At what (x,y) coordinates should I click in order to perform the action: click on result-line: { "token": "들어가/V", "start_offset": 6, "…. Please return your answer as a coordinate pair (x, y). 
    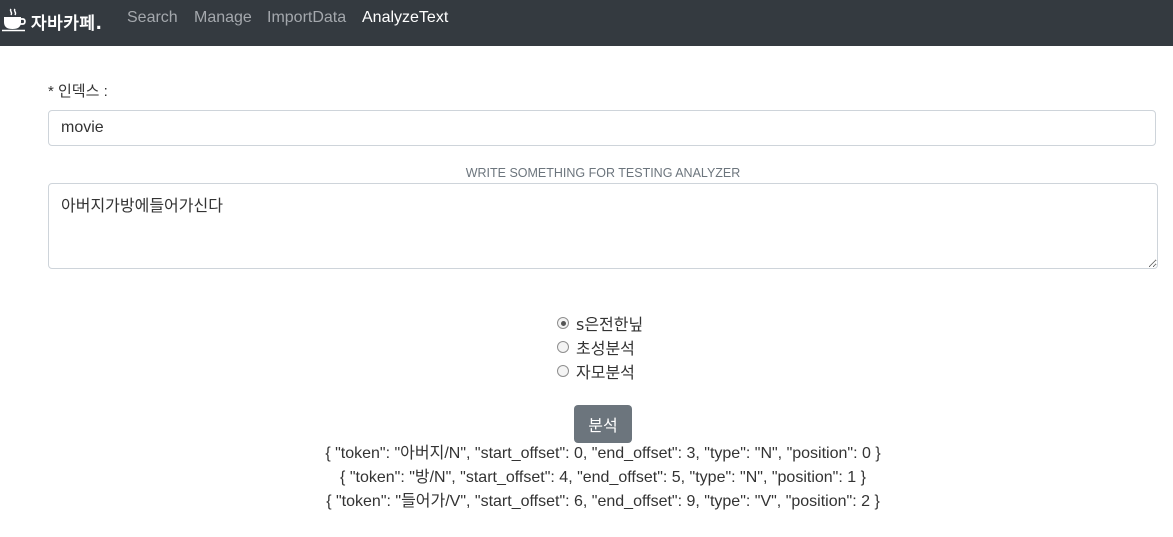
    Looking at the image, I should click on (603, 501).